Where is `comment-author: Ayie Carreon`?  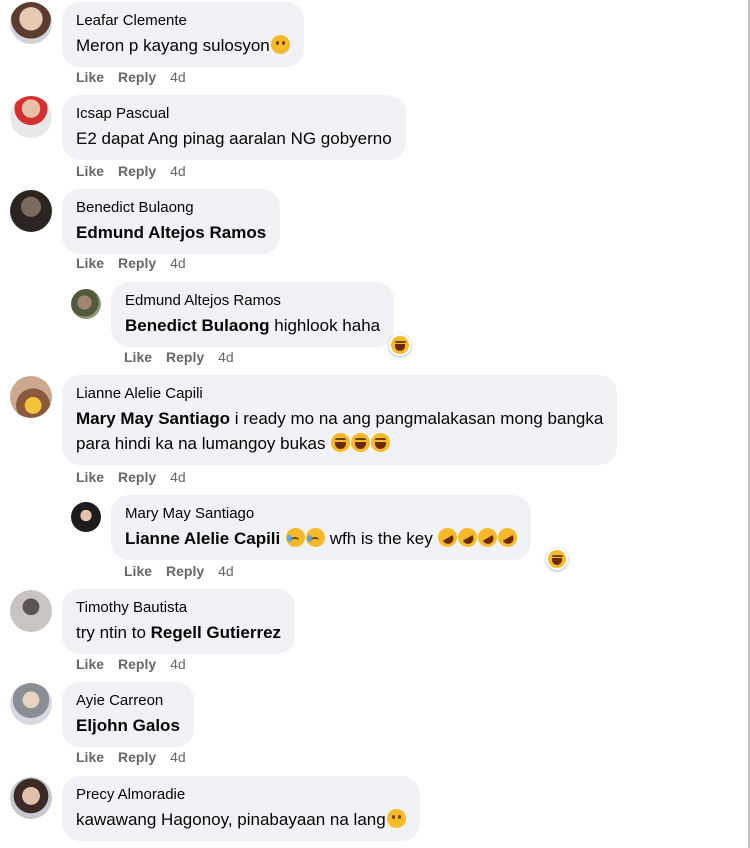 comment-author: Ayie Carreon is located at coordinates (128, 701).